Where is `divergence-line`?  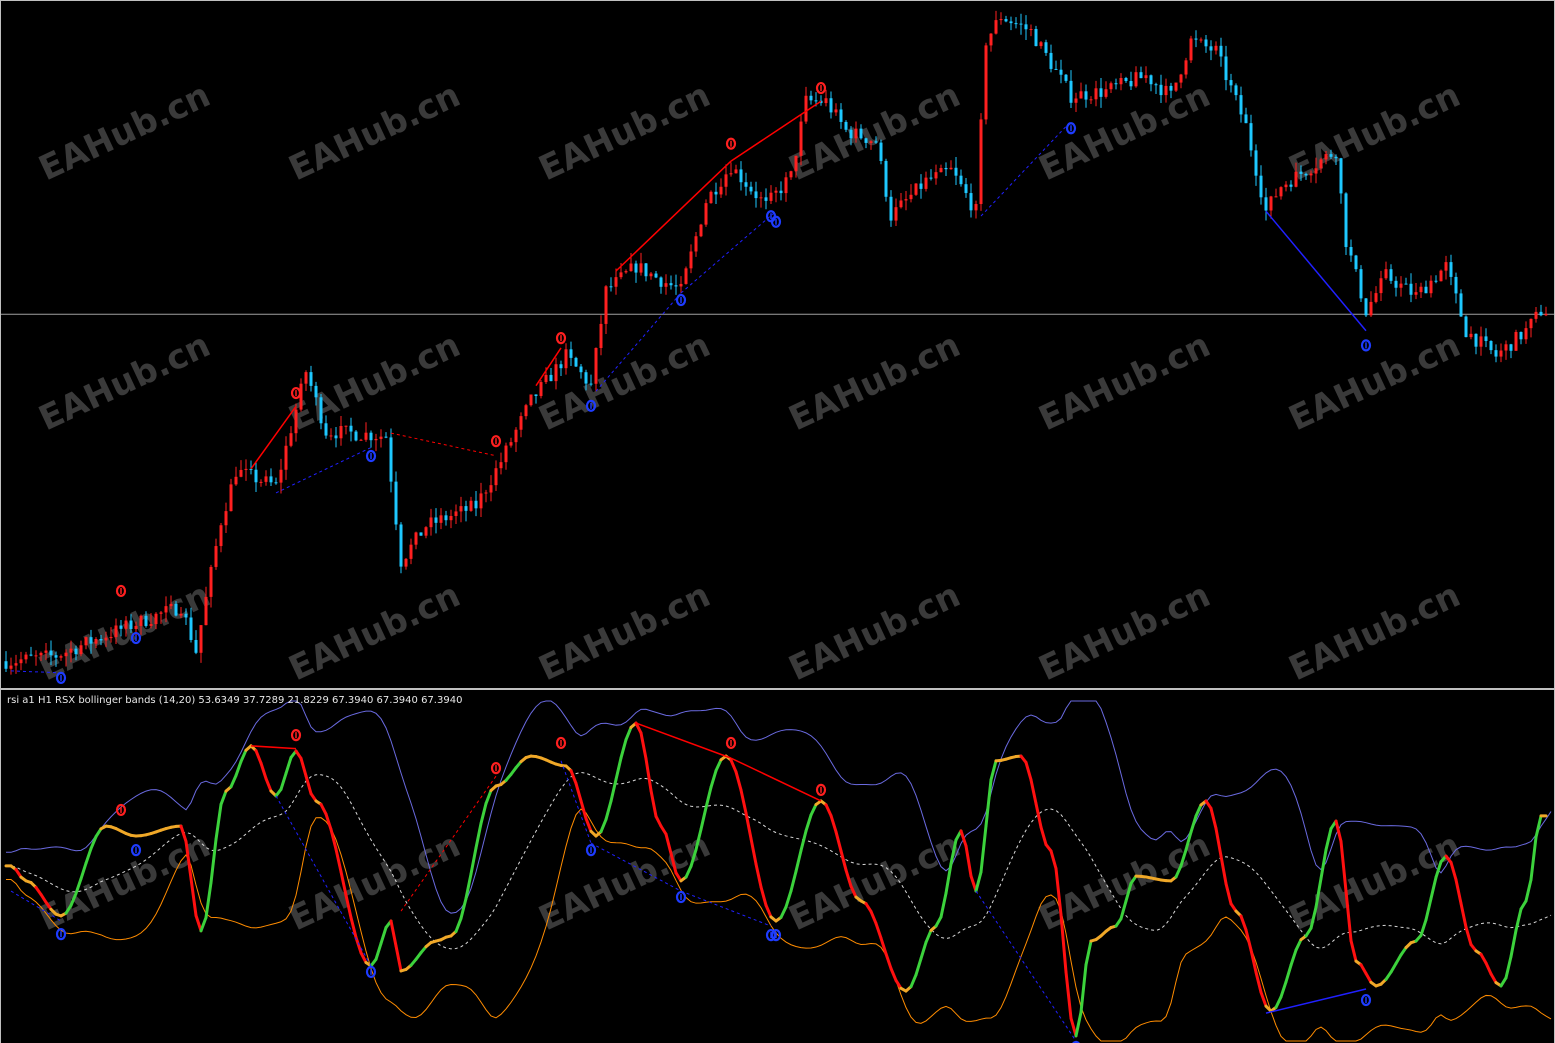 divergence-line is located at coordinates (273, 747).